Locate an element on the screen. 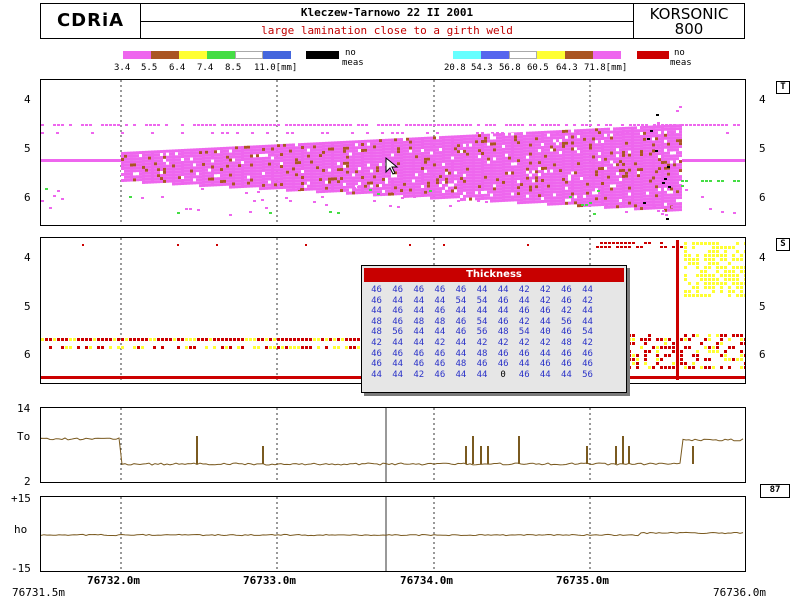 Image resolution: width=800 pixels, height=600 pixels. trace-panel-ho is located at coordinates (393, 534).